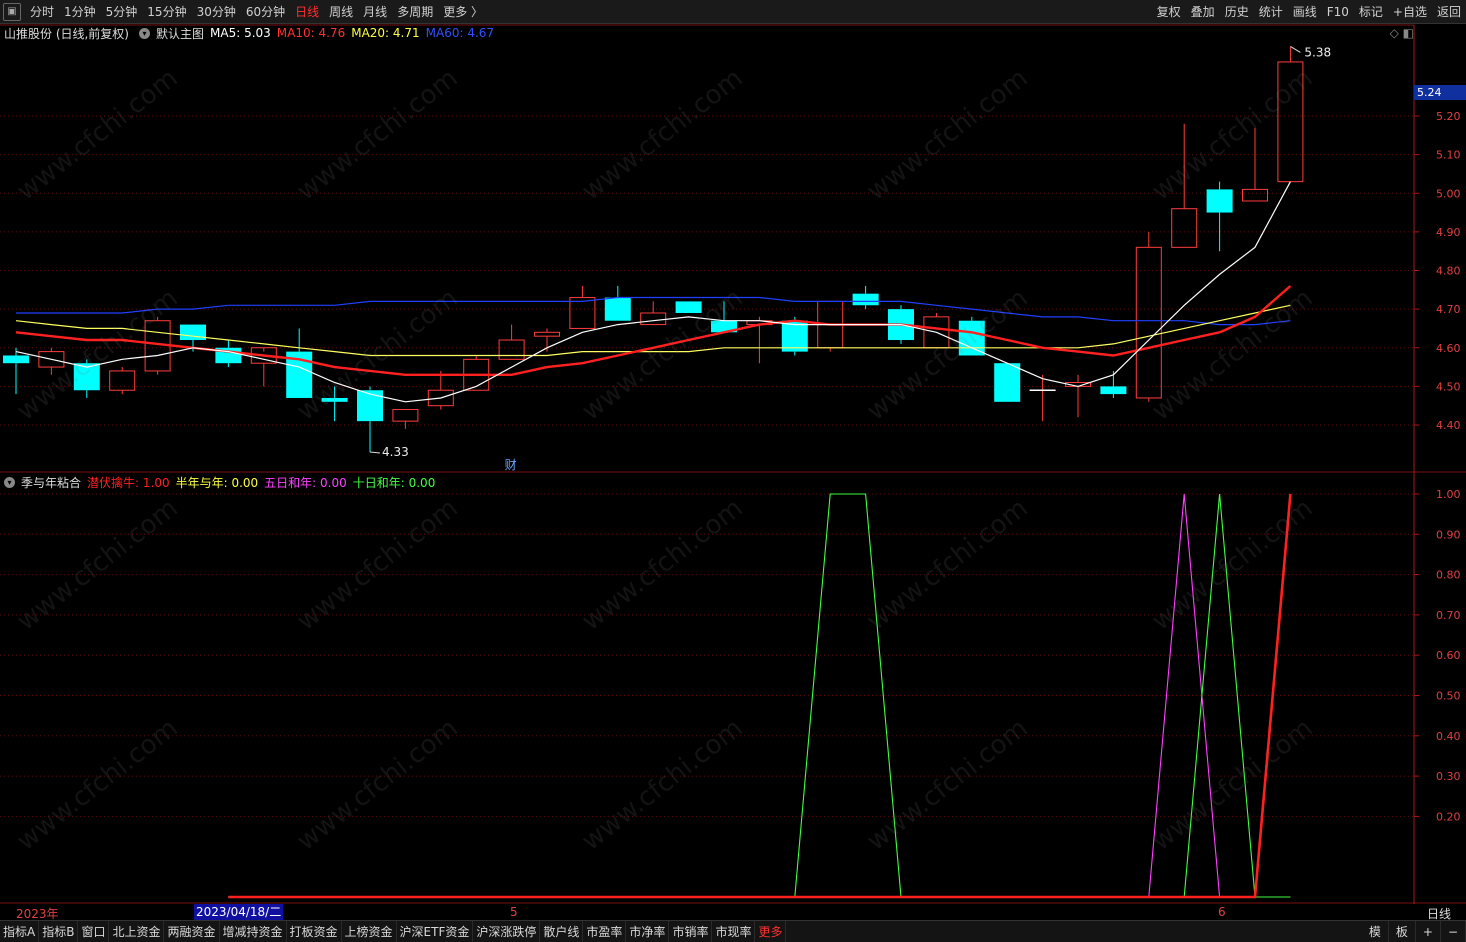 This screenshot has height=942, width=1466. Describe the element at coordinates (59, 931) in the screenshot. I see `indicator-tab-1: 指标B` at that location.